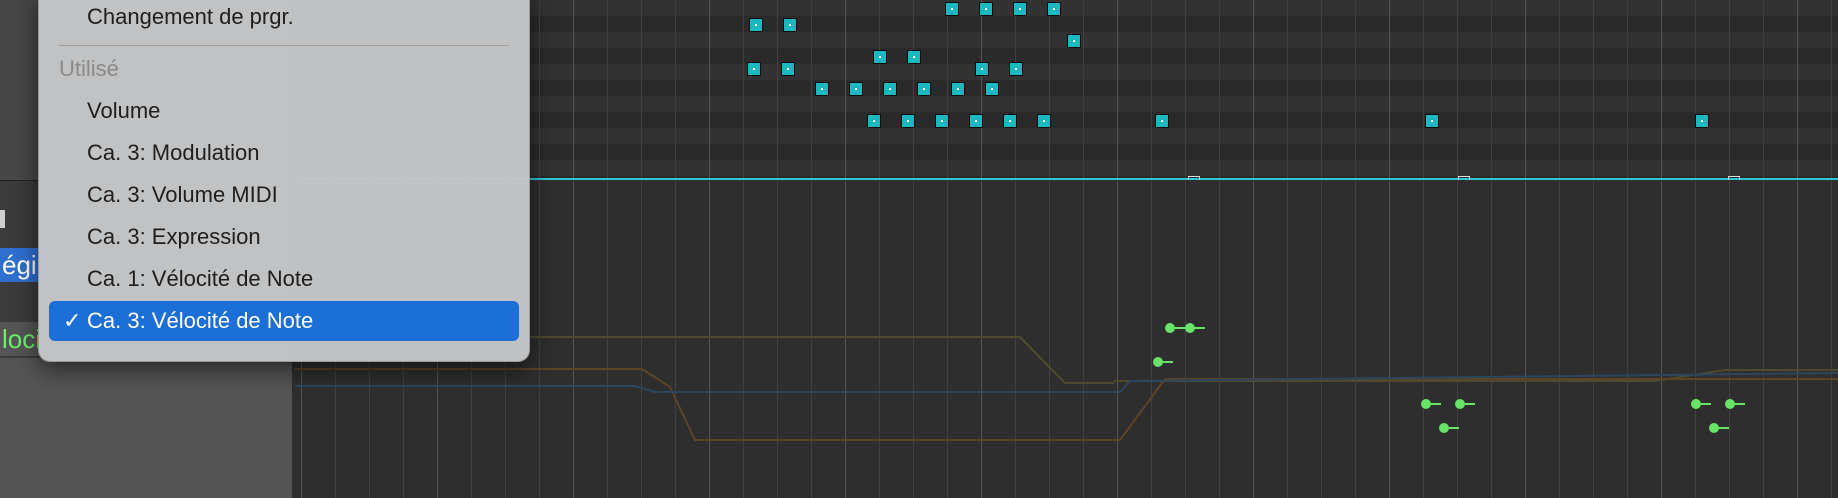 This screenshot has height=498, width=1838. What do you see at coordinates (284, 279) in the screenshot?
I see `menu-item-ch1-velocity: Ca. 1: Vélocité de Note` at bounding box center [284, 279].